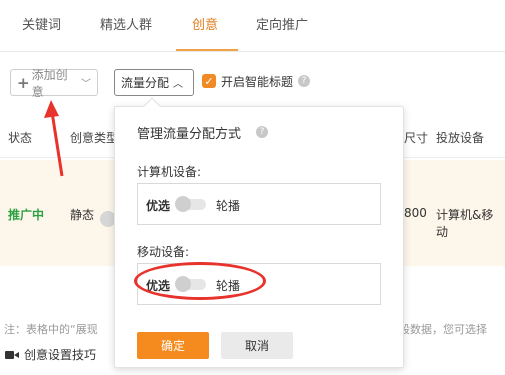  What do you see at coordinates (60, 355) in the screenshot?
I see `creative-tips-label: 创意设置技巧` at bounding box center [60, 355].